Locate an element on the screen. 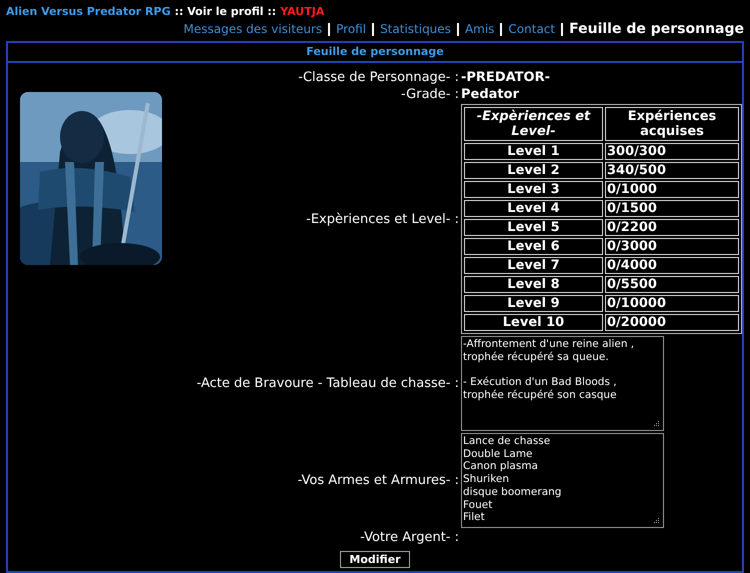 The image size is (750, 573). table-cell: 340/500 is located at coordinates (672, 170).